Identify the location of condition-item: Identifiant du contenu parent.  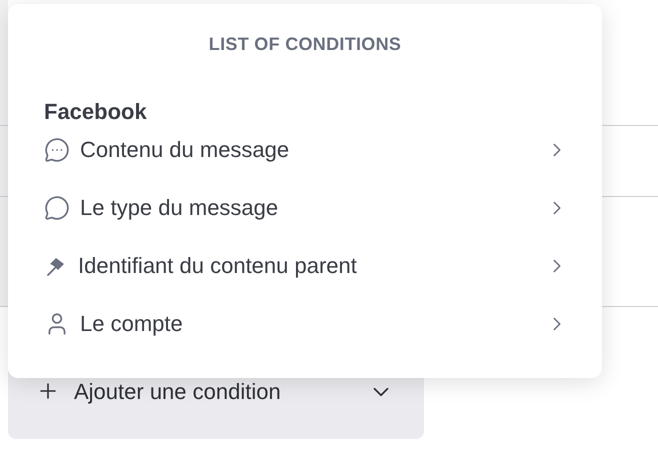
(323, 266).